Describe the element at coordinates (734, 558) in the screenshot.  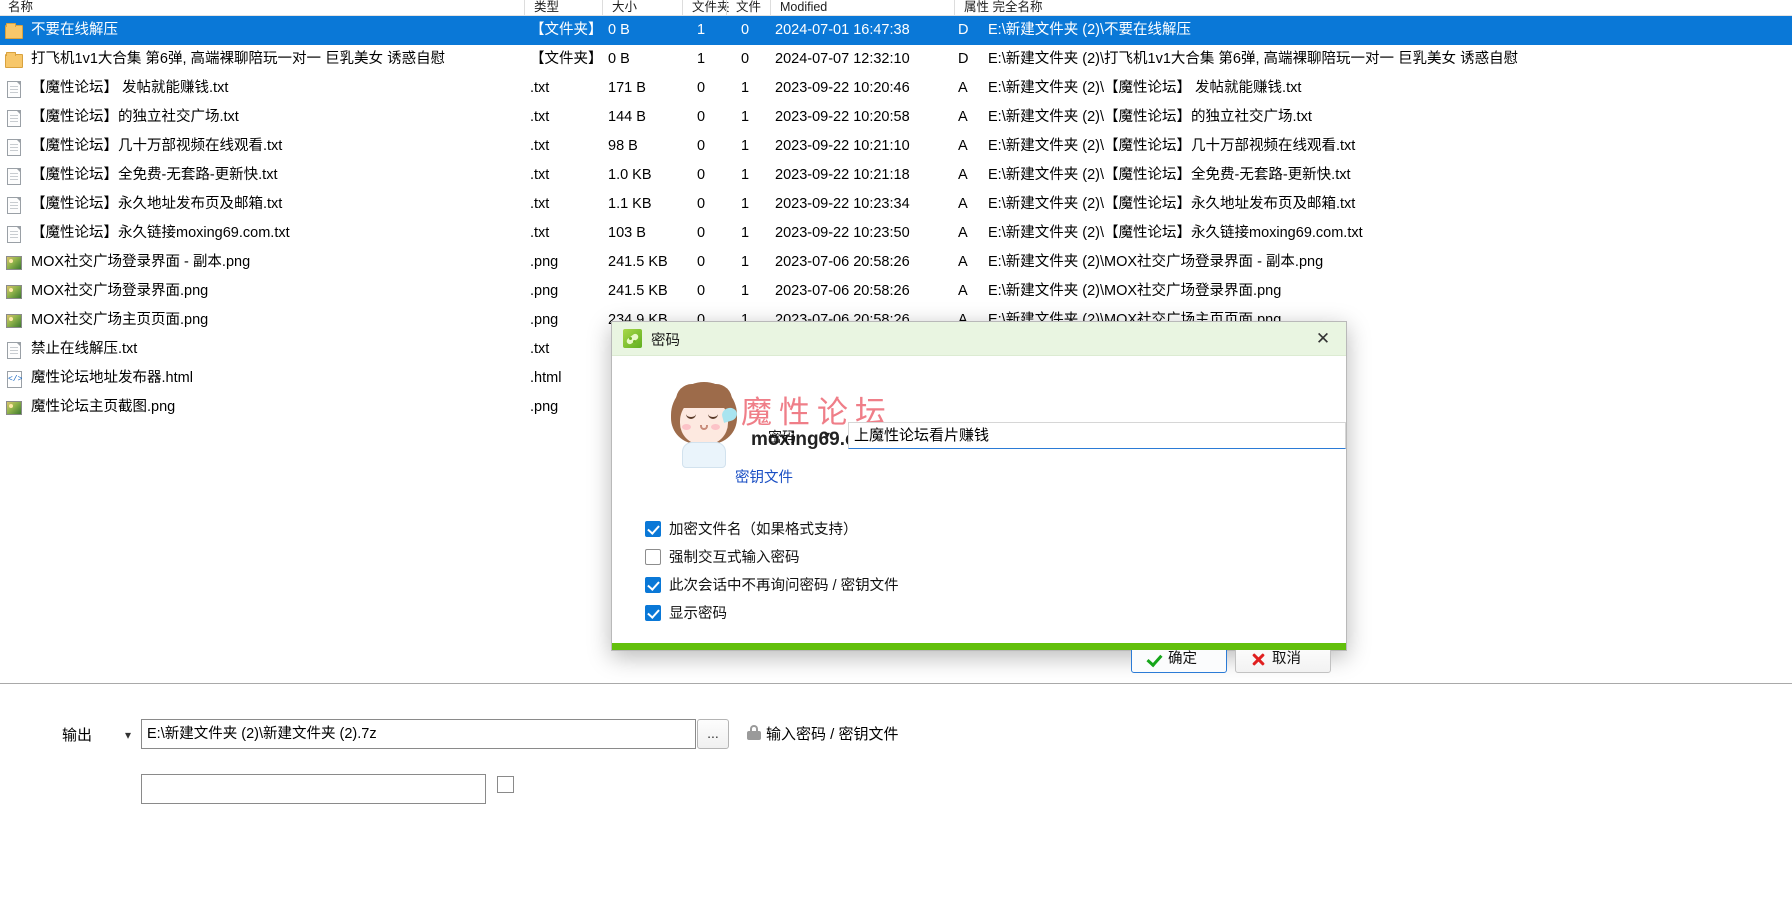
I see `checkbox-label: 强制交互式输入密码` at that location.